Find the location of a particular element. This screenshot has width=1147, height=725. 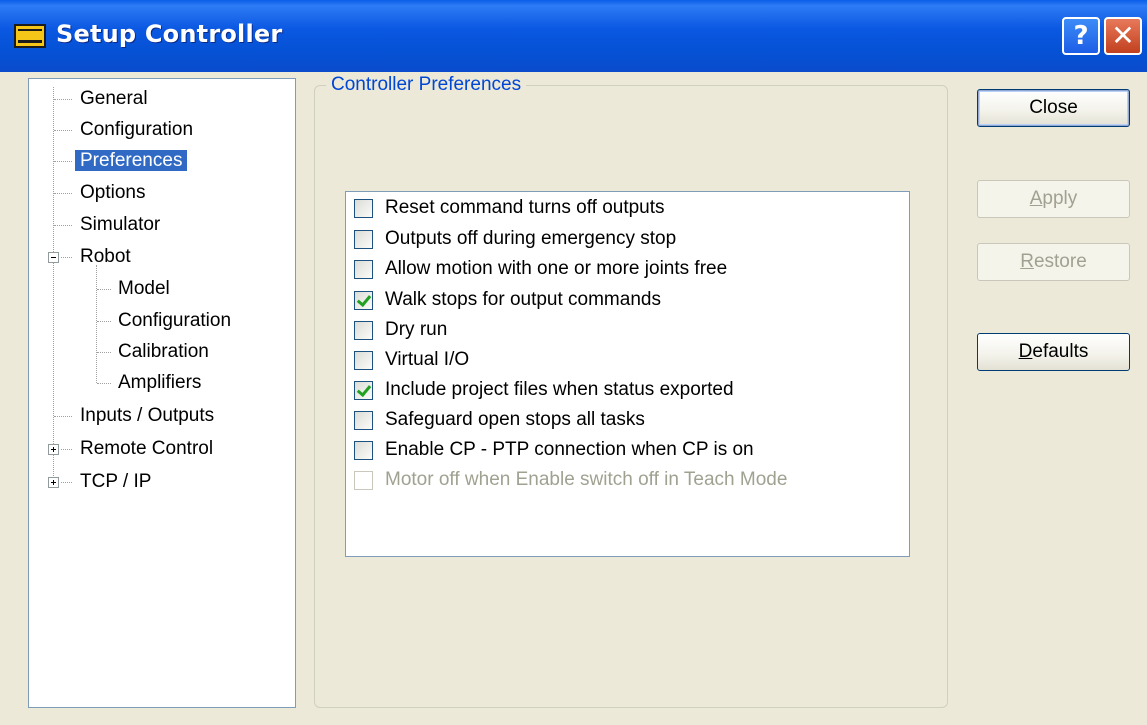

tree-item-configuration: Configuration is located at coordinates (136, 130).